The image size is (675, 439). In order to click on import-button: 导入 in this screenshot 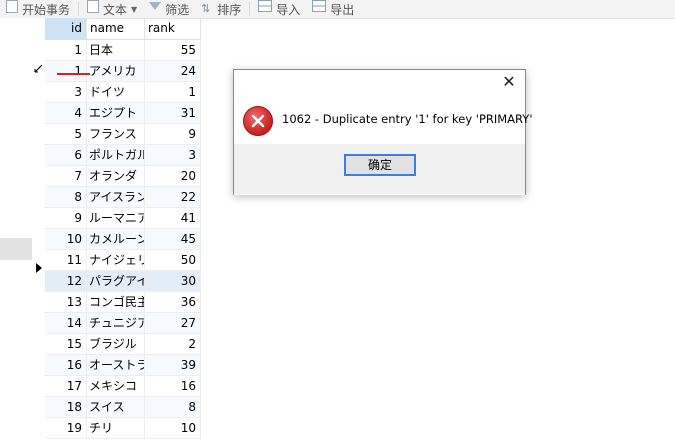, I will do `click(279, 9)`.